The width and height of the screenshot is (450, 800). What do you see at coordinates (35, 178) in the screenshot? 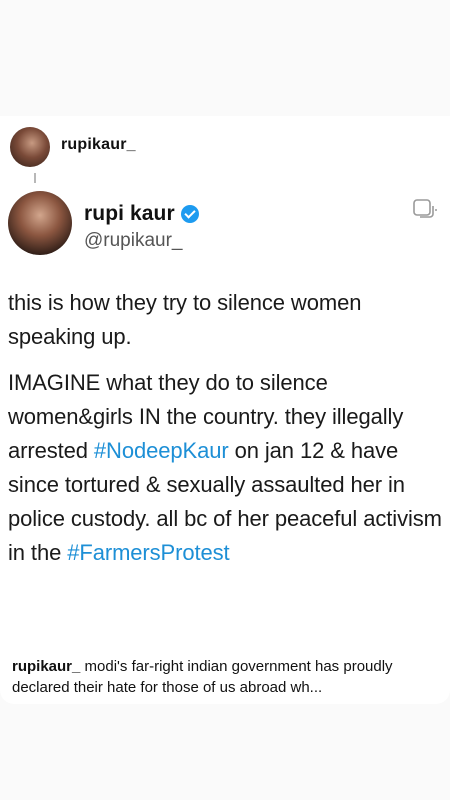
I see `thread-connector` at bounding box center [35, 178].